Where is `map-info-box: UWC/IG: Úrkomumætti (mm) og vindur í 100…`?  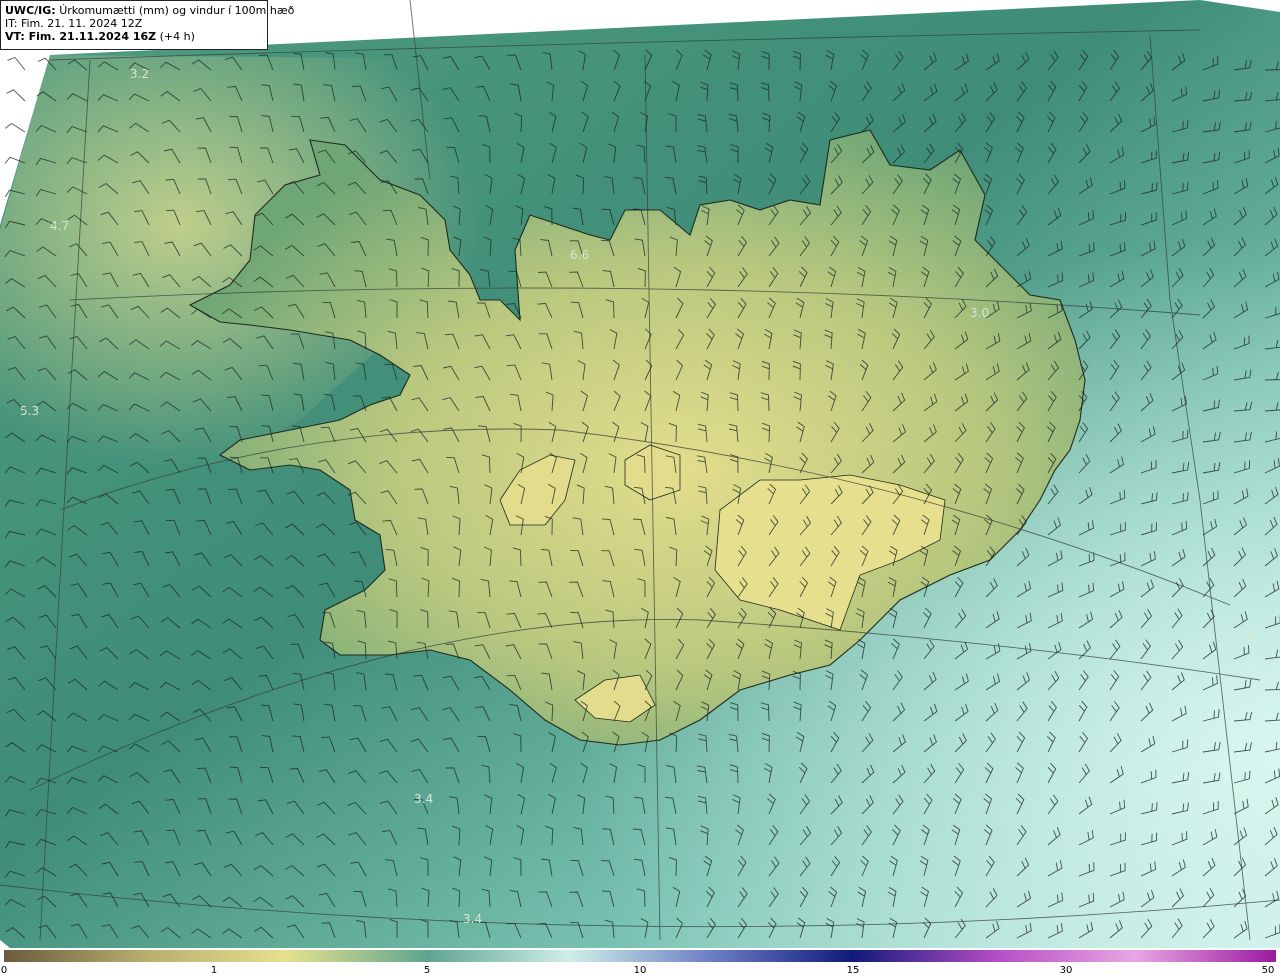
map-info-box: UWC/IG: Úrkomumætti (mm) og vindur í 100… is located at coordinates (147, 25).